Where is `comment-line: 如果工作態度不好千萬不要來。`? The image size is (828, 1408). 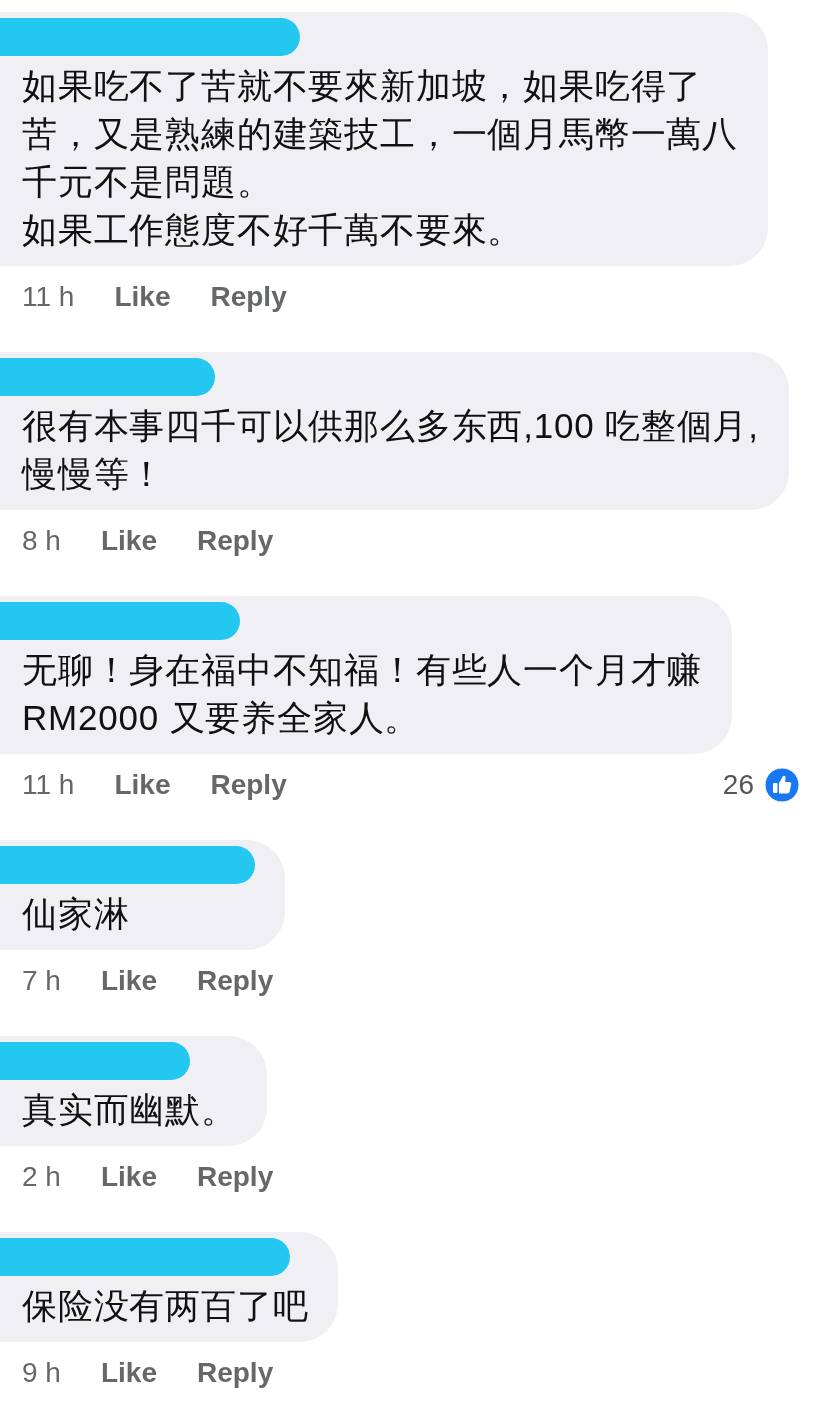 comment-line: 如果工作態度不好千萬不要來。 is located at coordinates (273, 230).